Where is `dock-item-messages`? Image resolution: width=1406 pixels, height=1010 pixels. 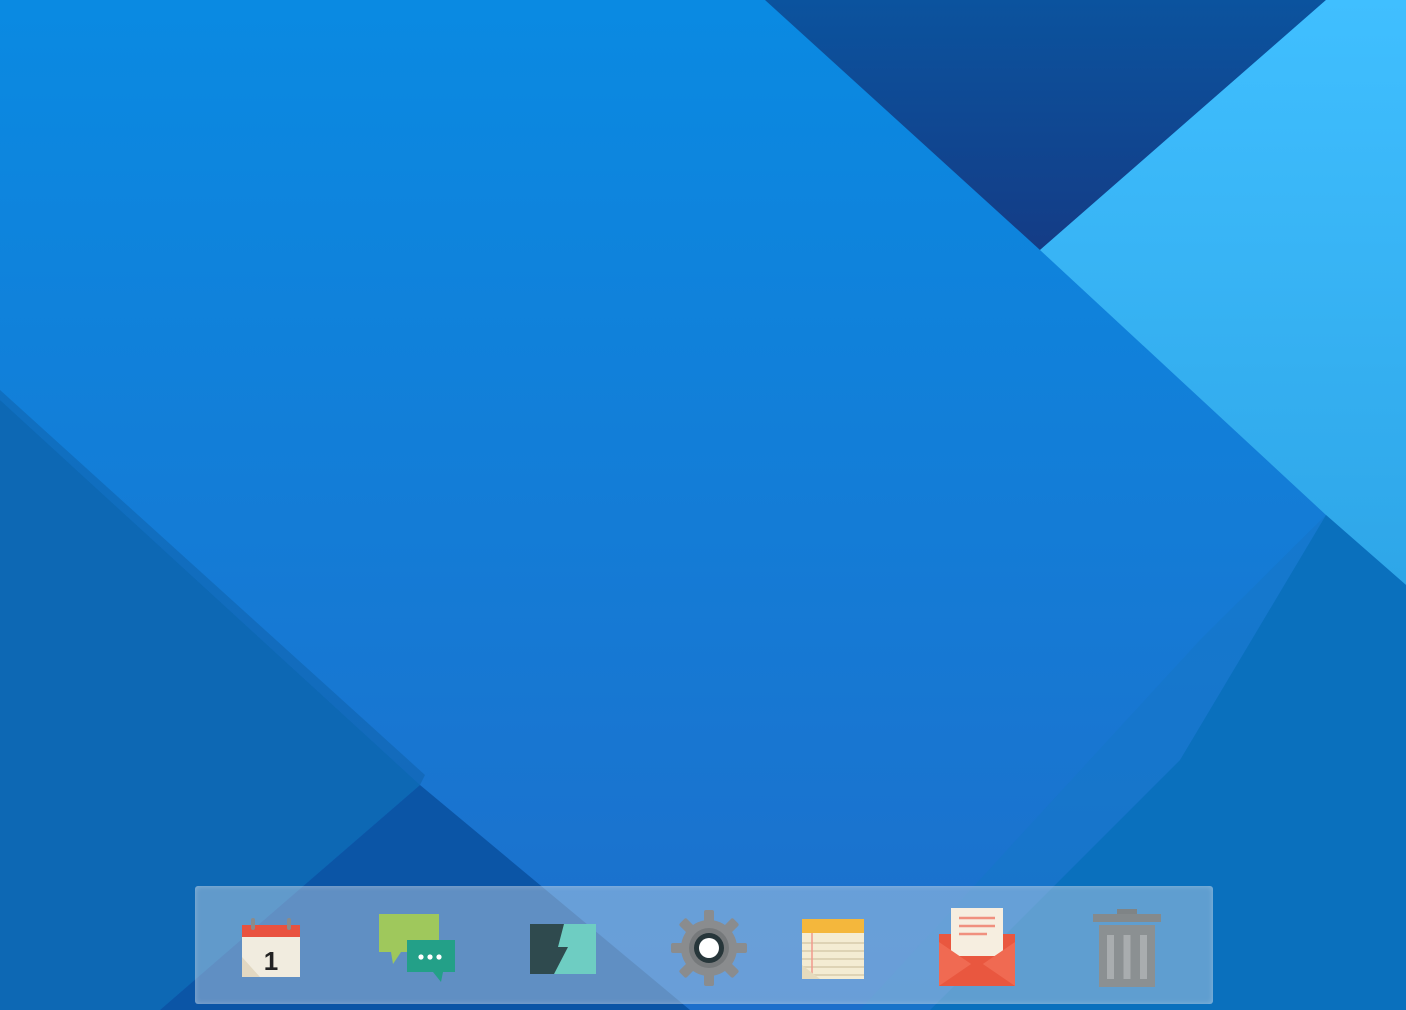
dock-item-messages is located at coordinates (417, 948).